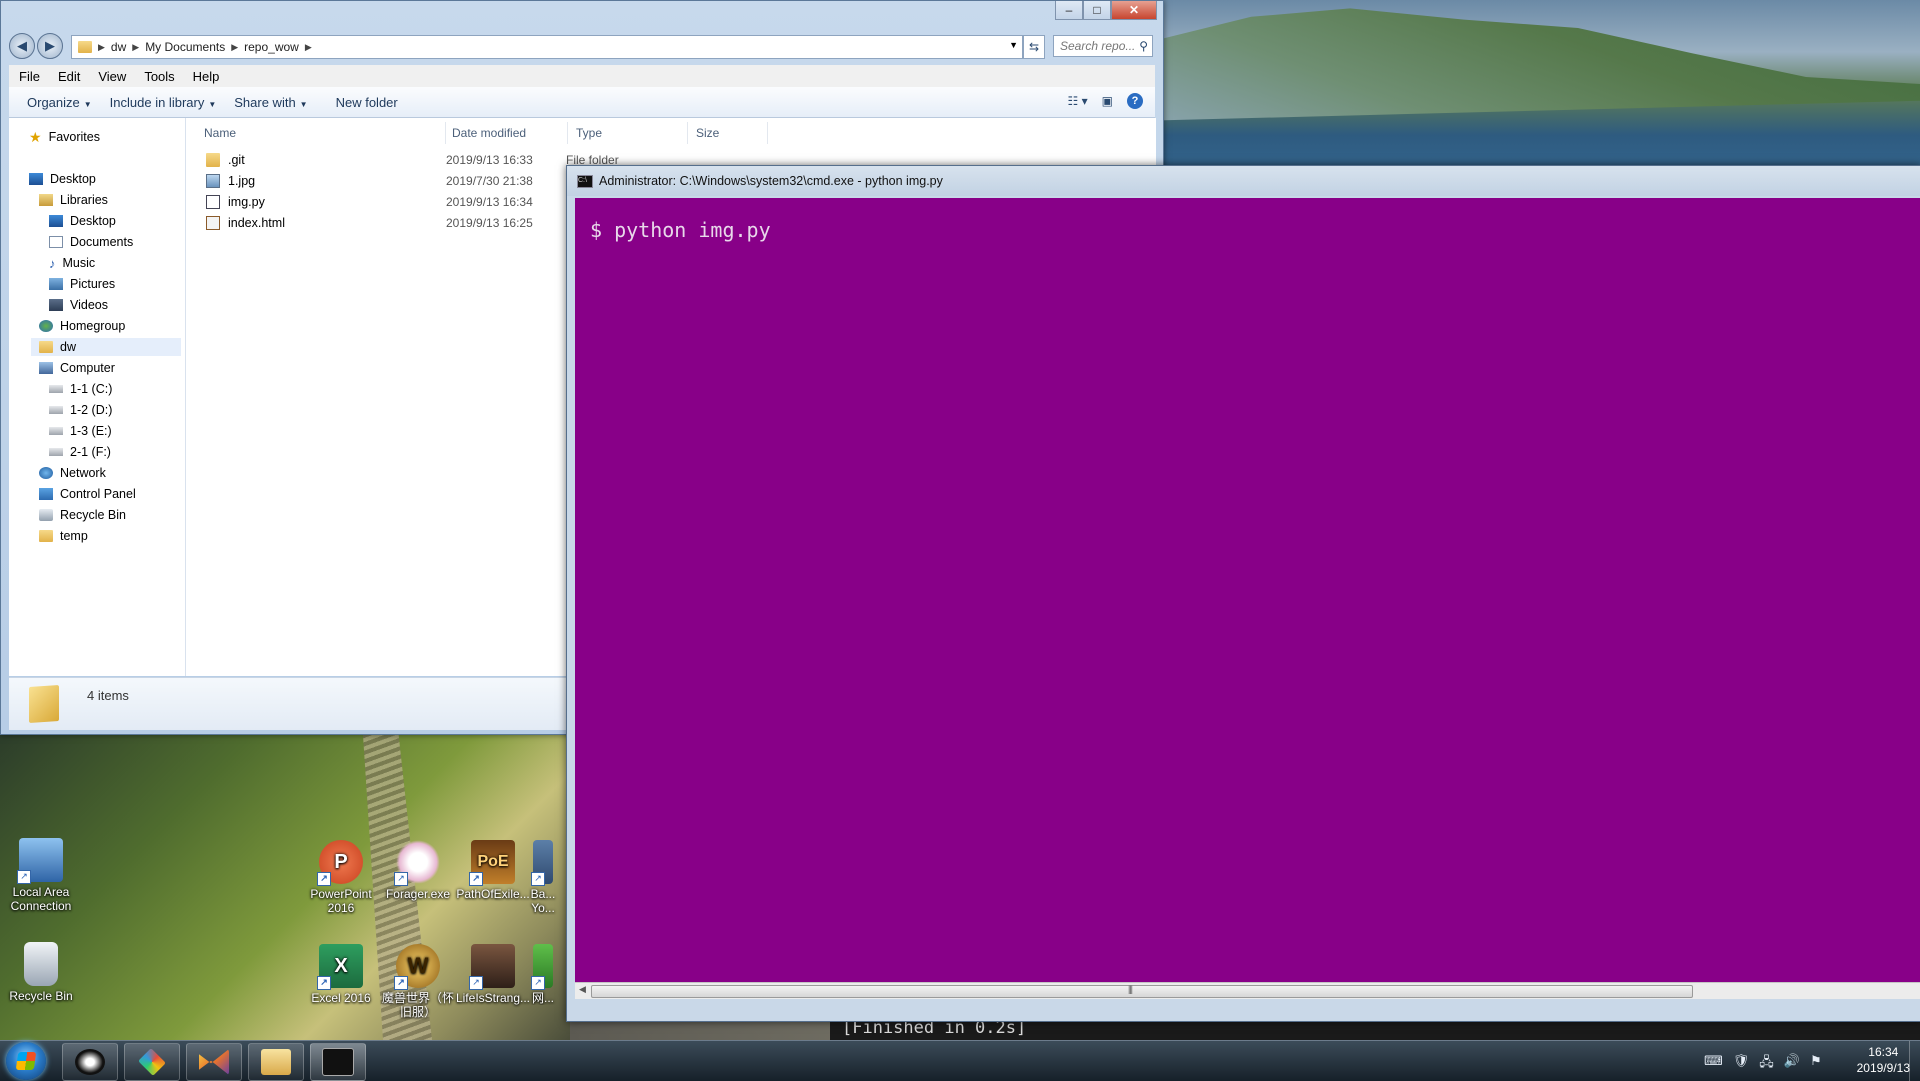  What do you see at coordinates (1142, 991) in the screenshot?
I see `scrollbar-thumb: |||` at bounding box center [1142, 991].